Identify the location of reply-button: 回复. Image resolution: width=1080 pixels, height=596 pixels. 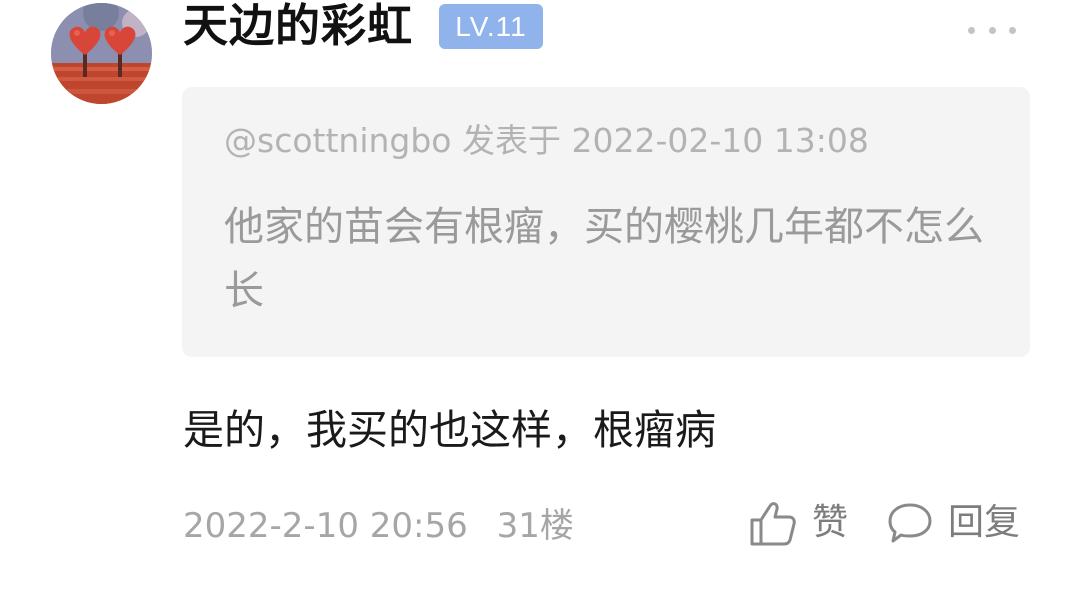
(953, 523).